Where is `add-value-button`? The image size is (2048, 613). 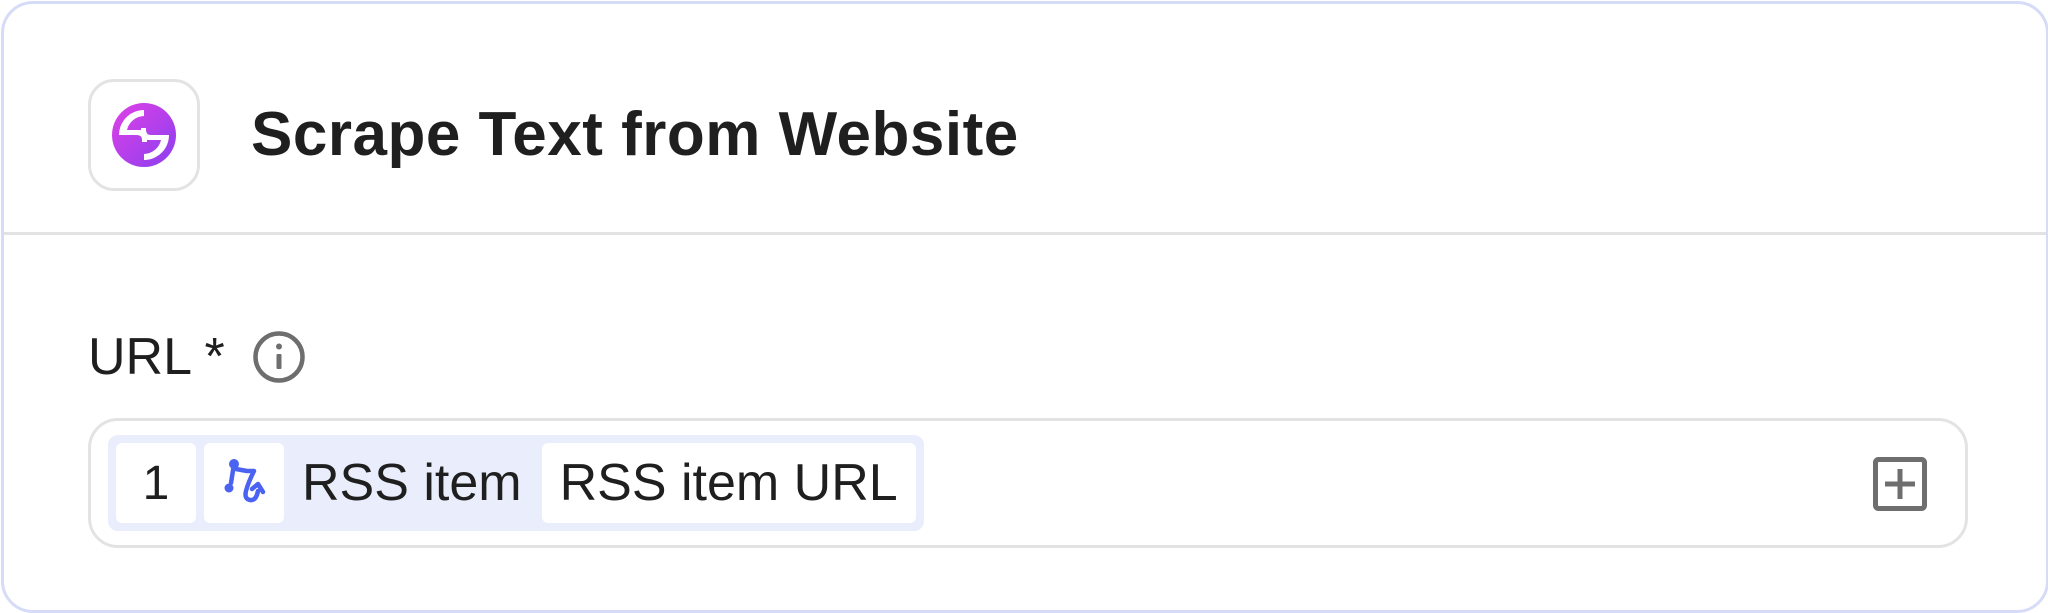 add-value-button is located at coordinates (1900, 484).